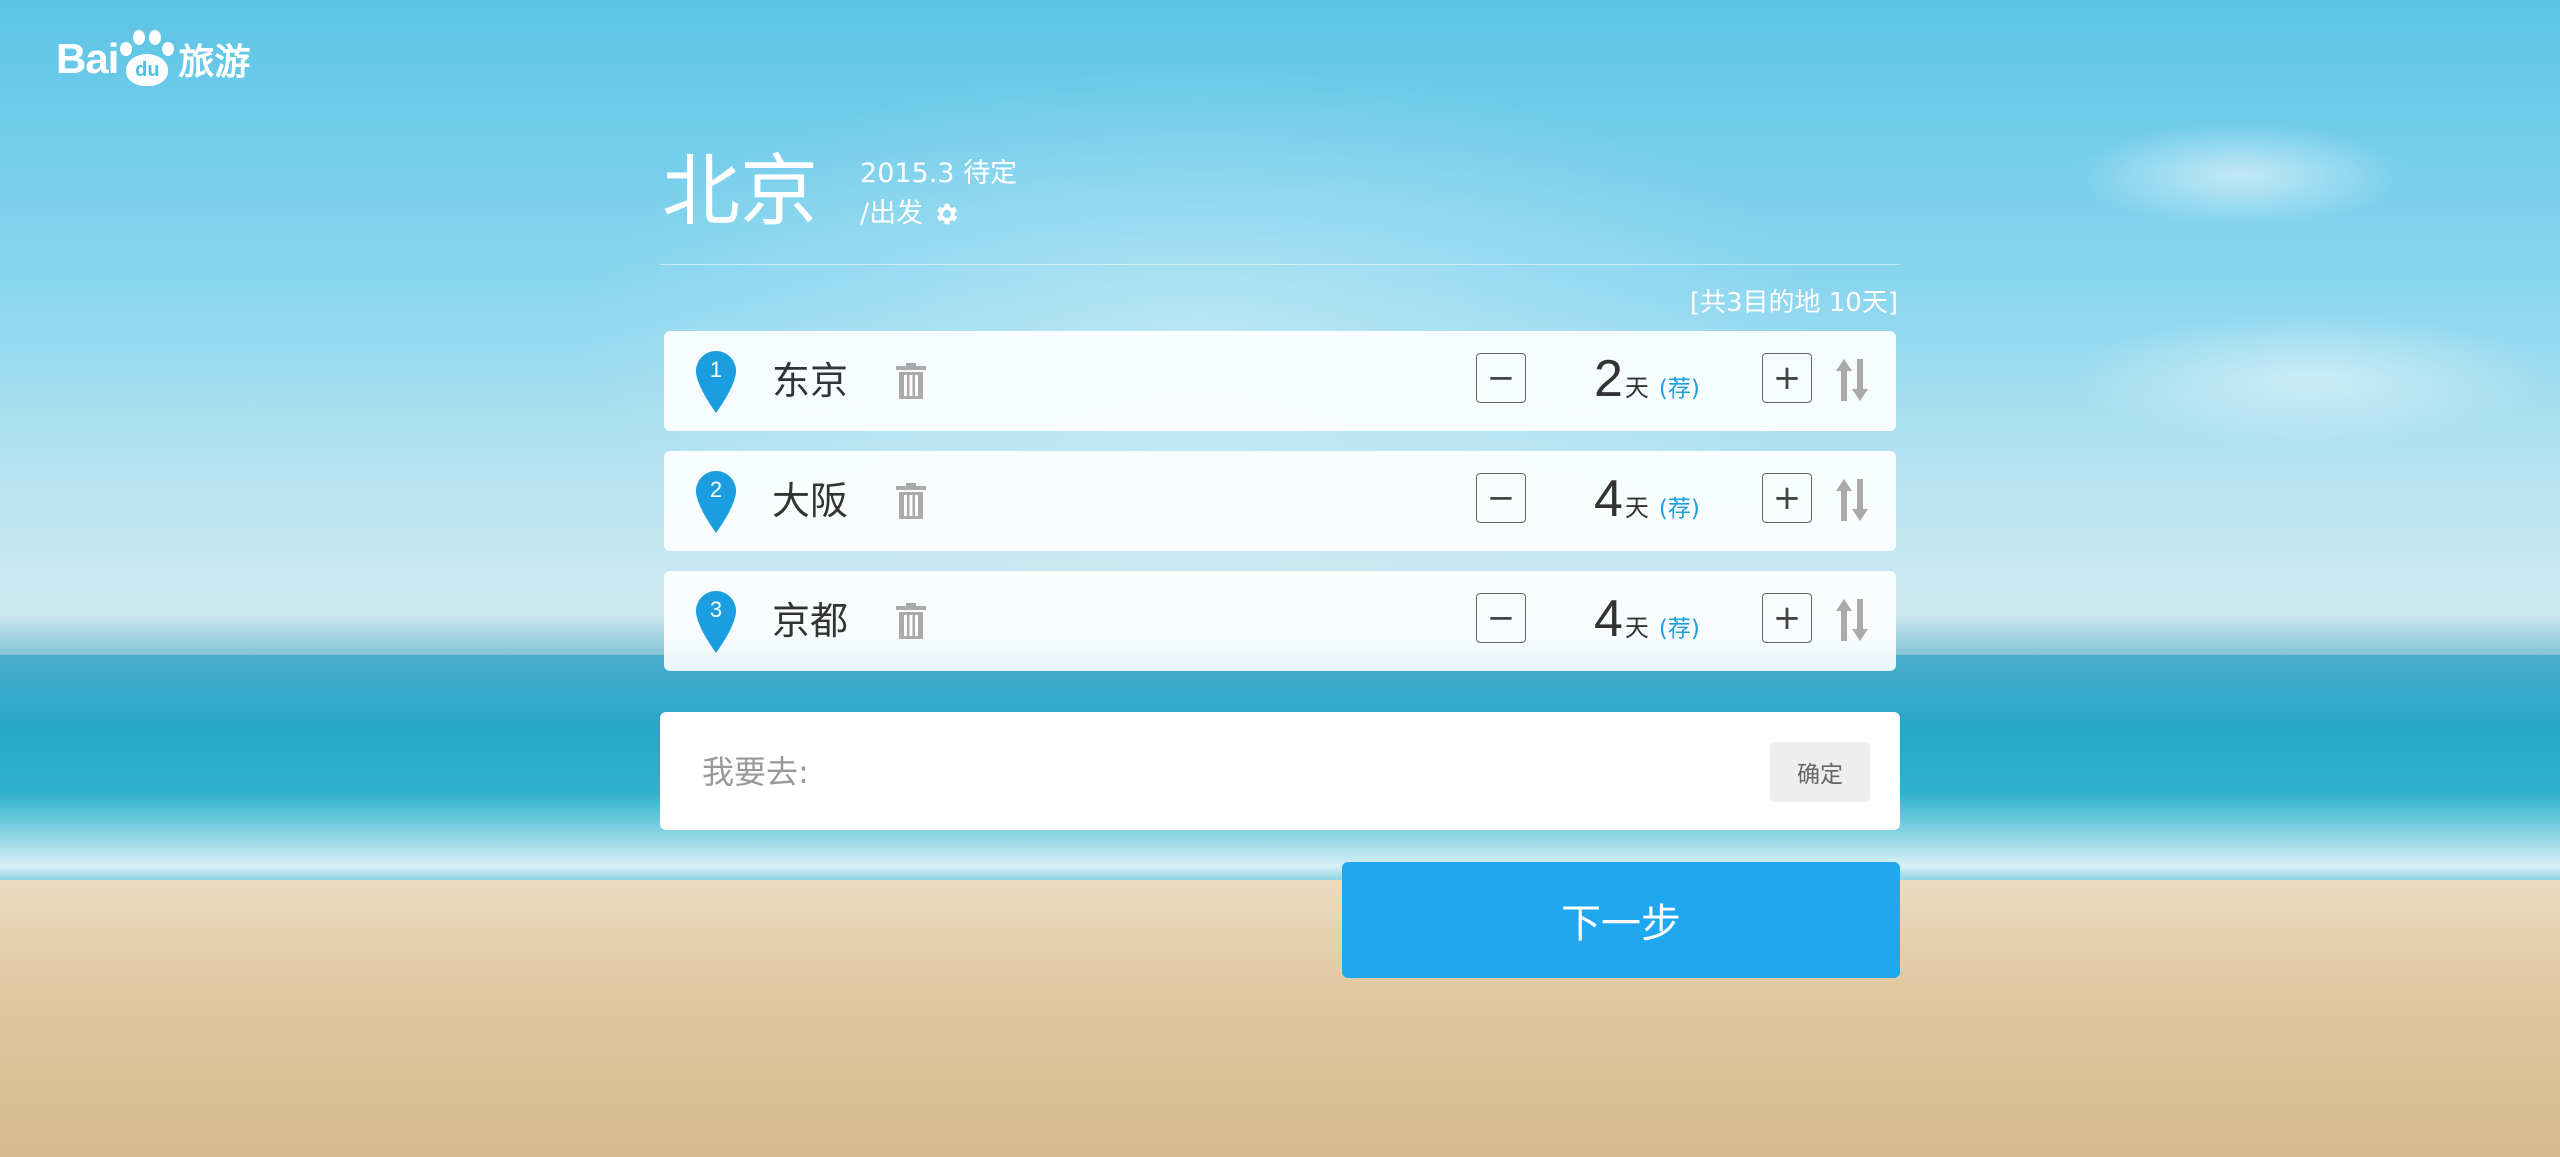 The height and width of the screenshot is (1157, 2560). I want to click on paw-icon: du, so click(147, 59).